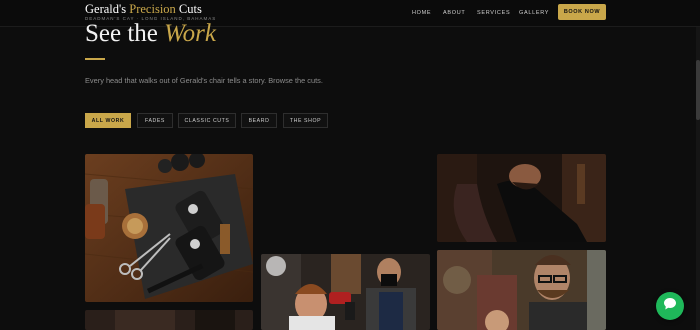  Describe the element at coordinates (107, 9) in the screenshot. I see `brand-name-part1: Gerald's` at that location.